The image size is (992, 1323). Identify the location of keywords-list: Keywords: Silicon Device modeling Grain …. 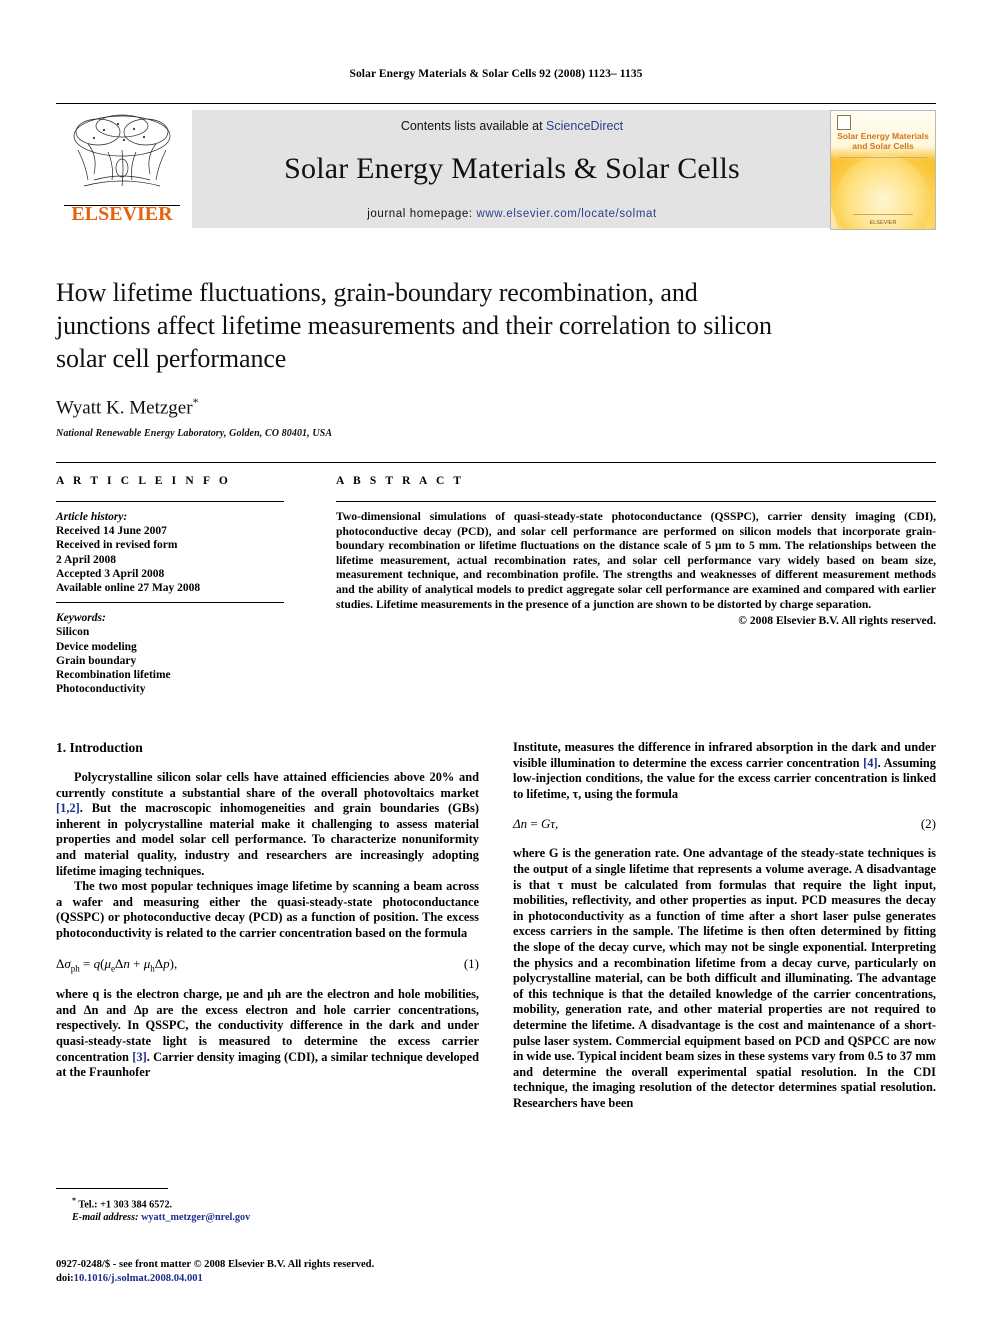
(185, 653).